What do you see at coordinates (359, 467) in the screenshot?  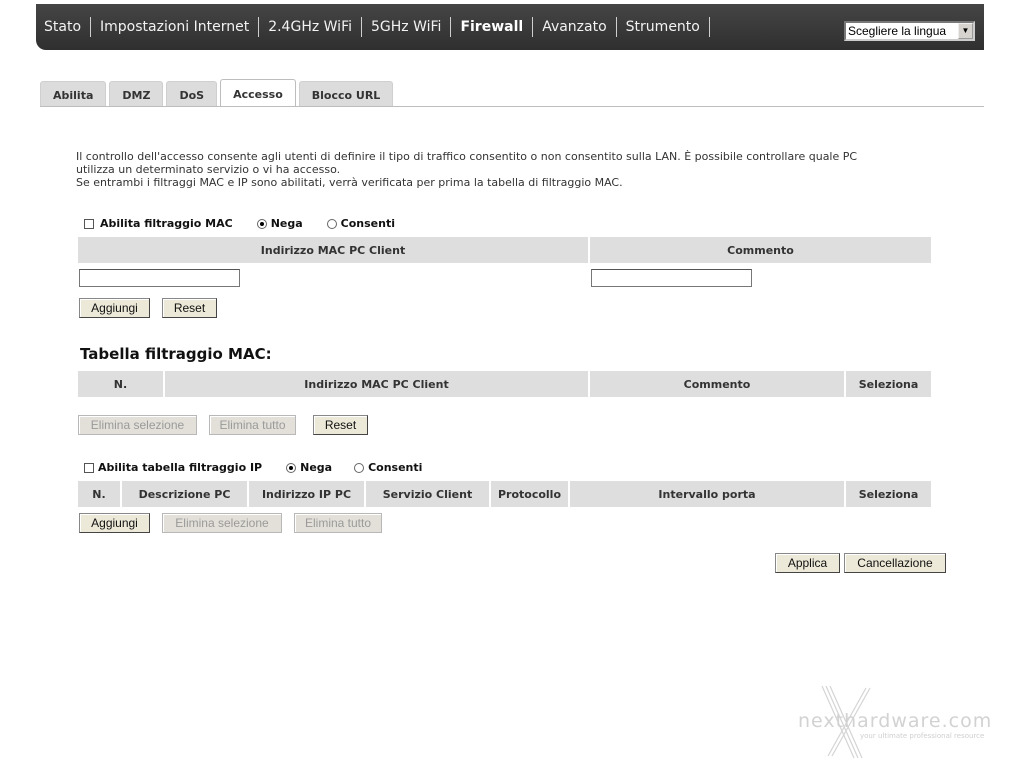 I see `ip-allow-radio` at bounding box center [359, 467].